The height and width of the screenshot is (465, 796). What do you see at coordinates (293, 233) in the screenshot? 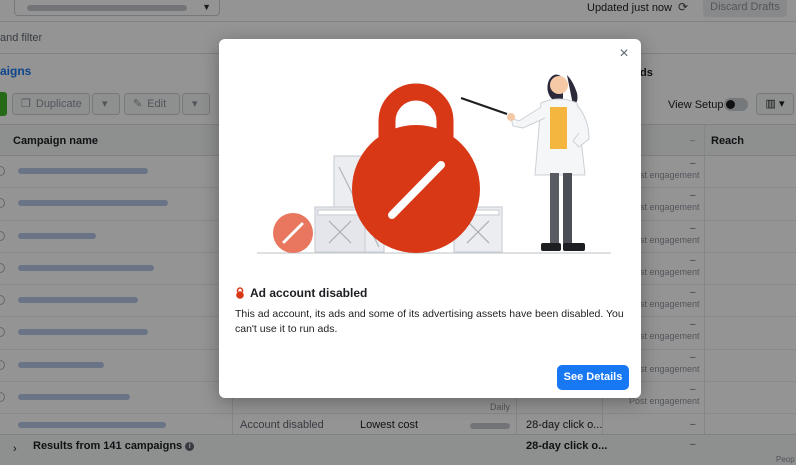
I see `small-disabled-circle` at bounding box center [293, 233].